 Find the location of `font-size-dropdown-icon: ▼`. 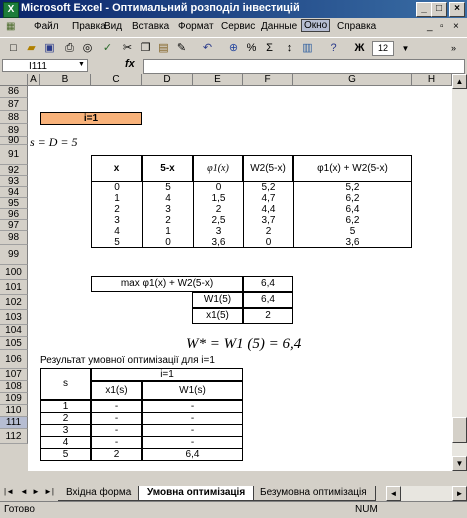

font-size-dropdown-icon: ▼ is located at coordinates (405, 48).